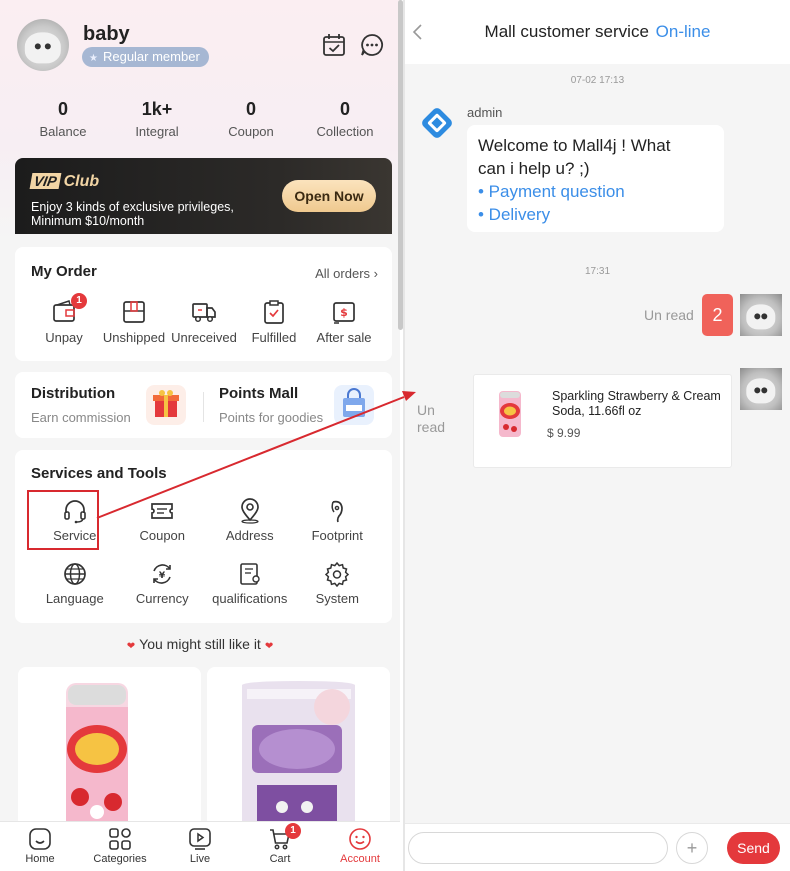 The height and width of the screenshot is (871, 790). Describe the element at coordinates (74, 574) in the screenshot. I see `globe-icon` at that location.